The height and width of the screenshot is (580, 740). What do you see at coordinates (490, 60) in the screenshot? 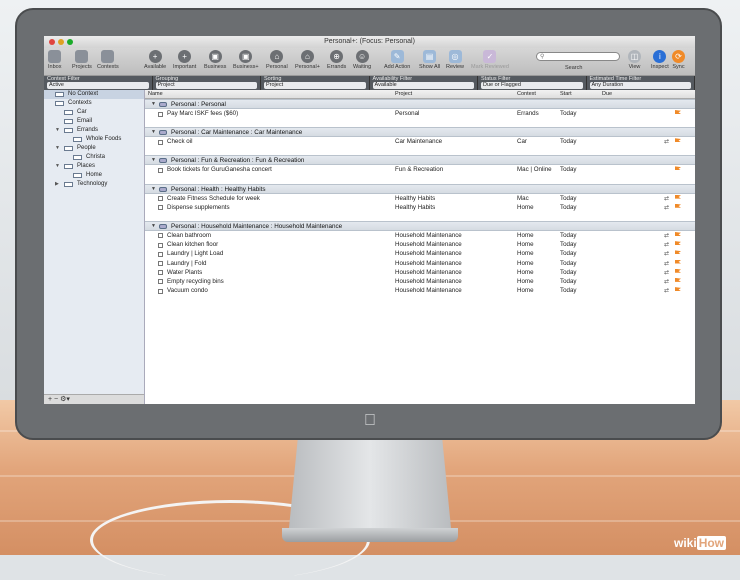
I see `mark-reviewed-button: ✓ Mark Reviewed` at bounding box center [490, 60].